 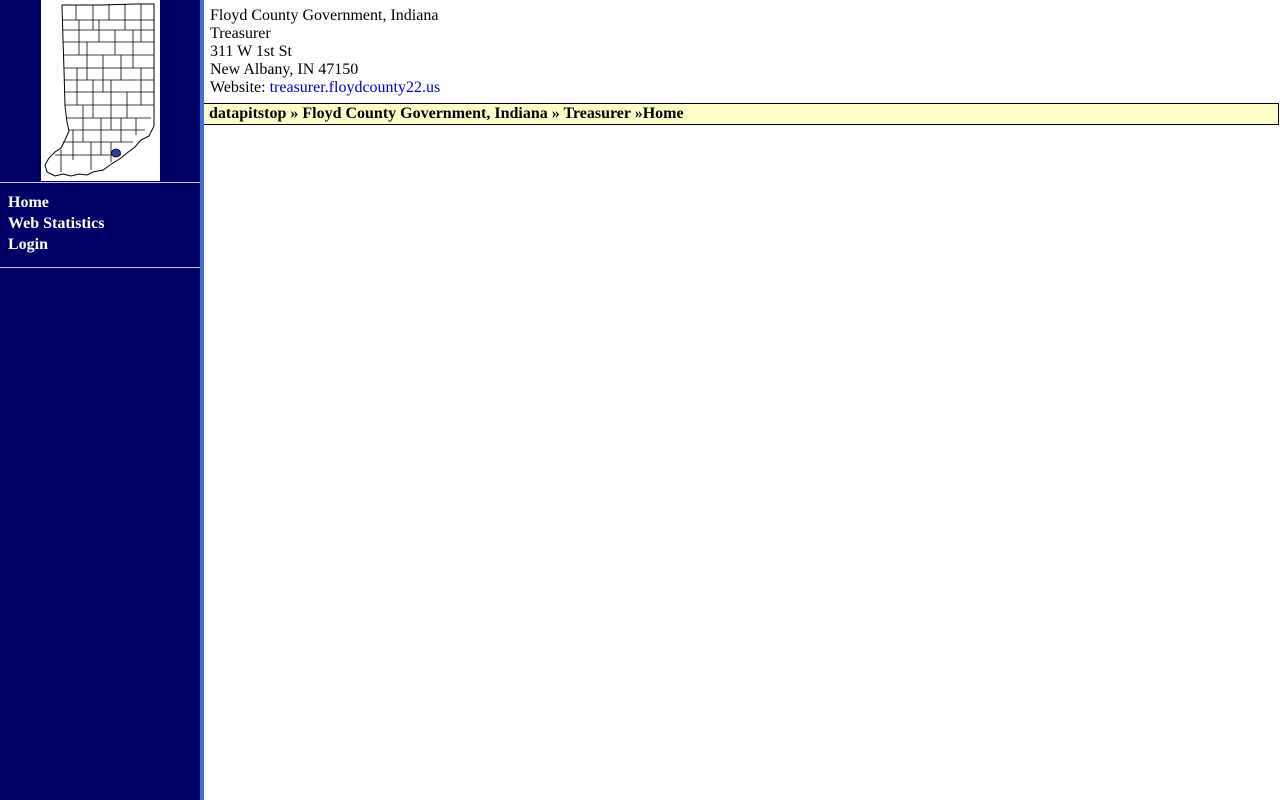 I want to click on website-line: Website: treasurer.floydcounty22.us, so click(x=325, y=88).